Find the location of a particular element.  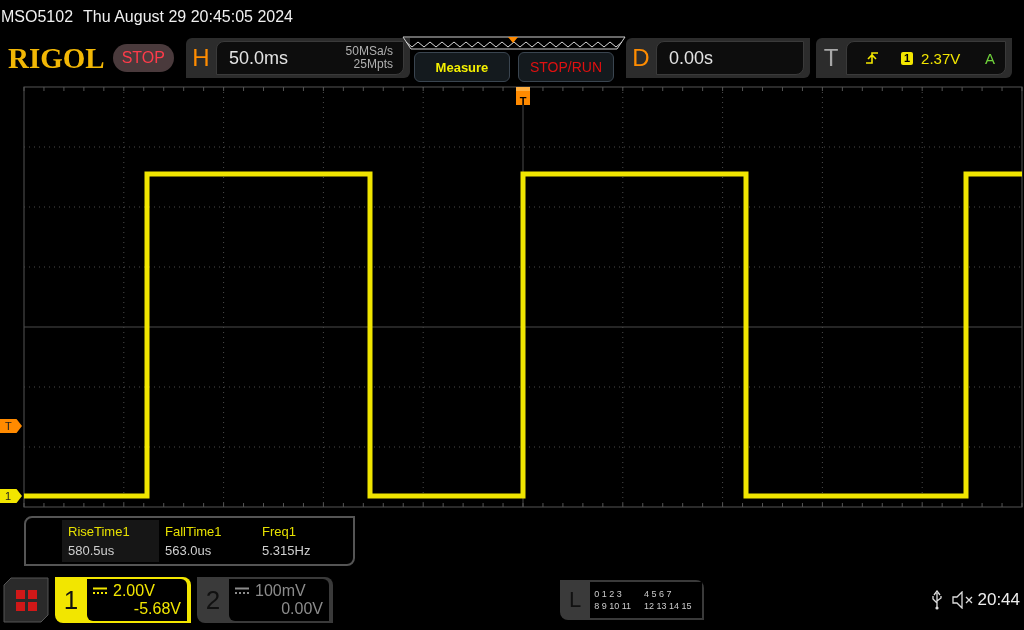

memory-depth: 25Mpts is located at coordinates (373, 64).